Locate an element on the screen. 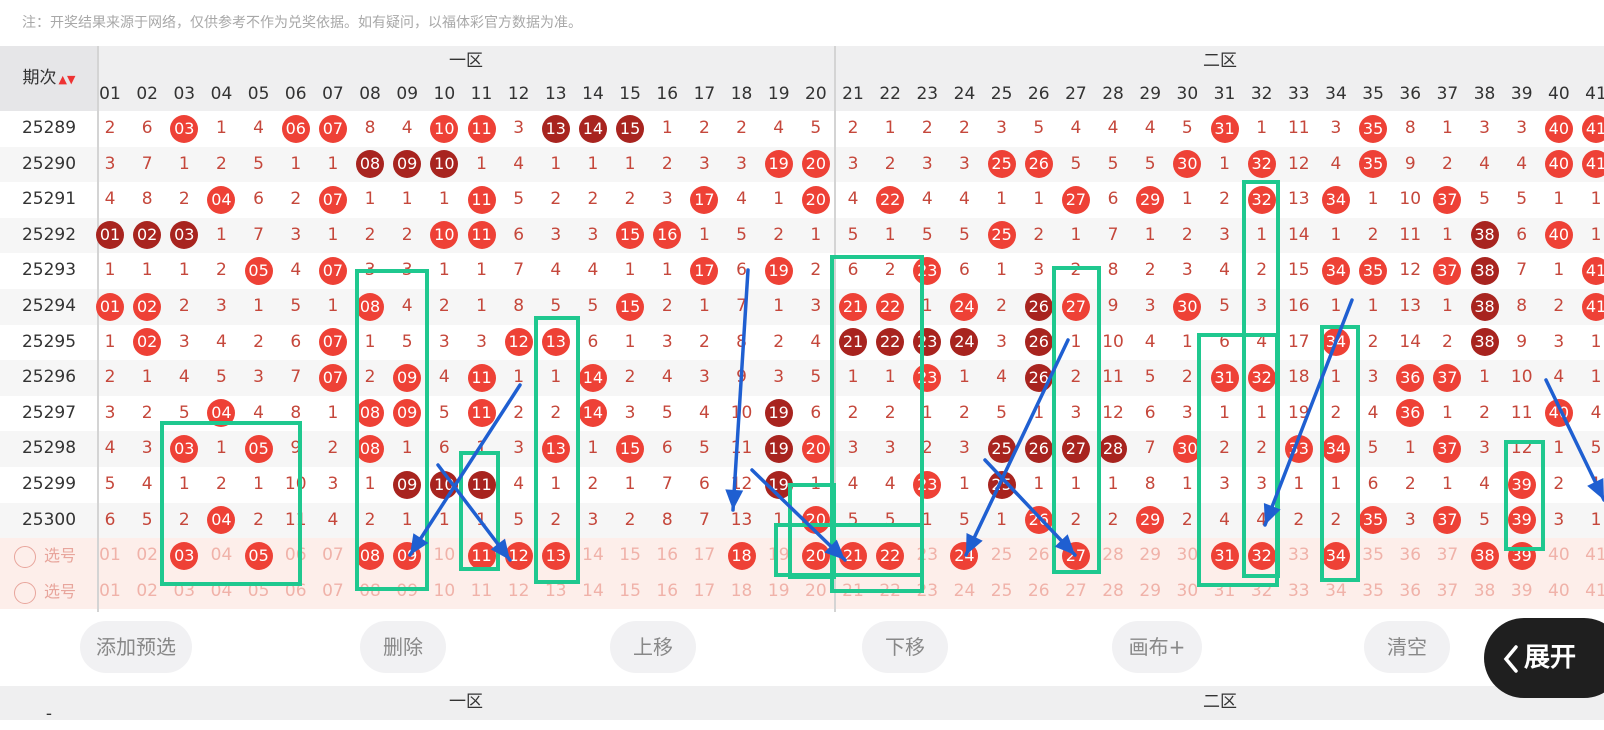  selected-number-ball: 39 is located at coordinates (1521, 555).